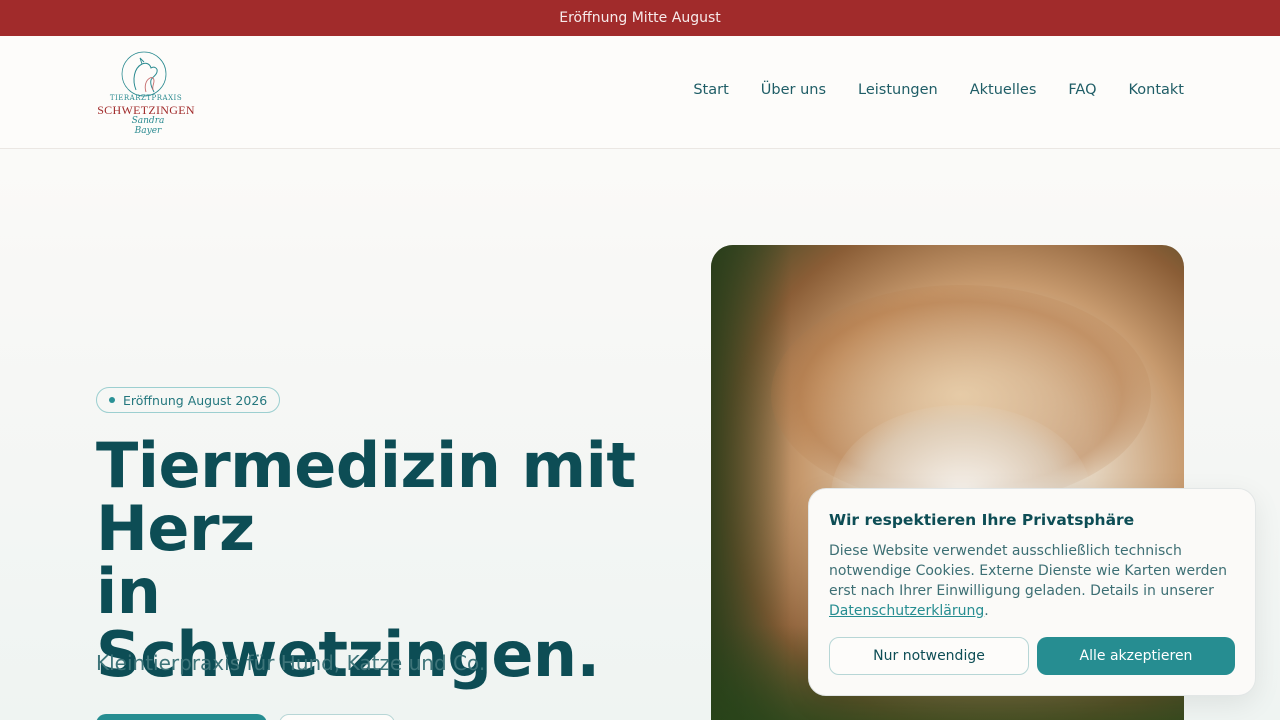 The height and width of the screenshot is (720, 1280). I want to click on status-dot-icon, so click(112, 400).